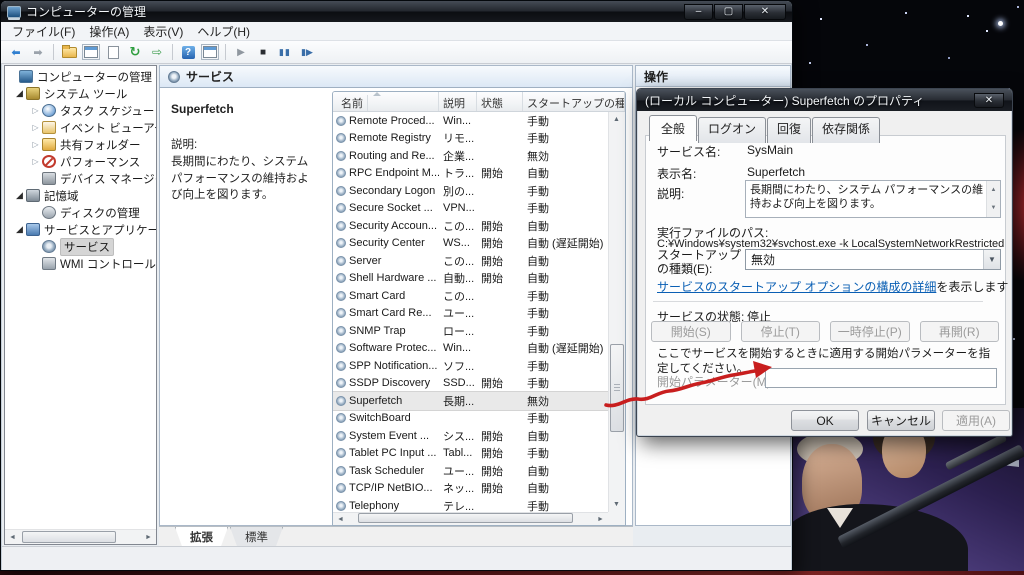  Describe the element at coordinates (69, 52) in the screenshot. I see `up-folder-icon` at that location.